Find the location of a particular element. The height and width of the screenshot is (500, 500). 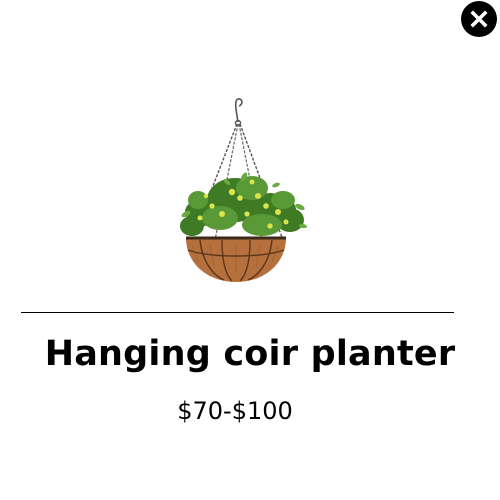

close-button is located at coordinates (479, 19).